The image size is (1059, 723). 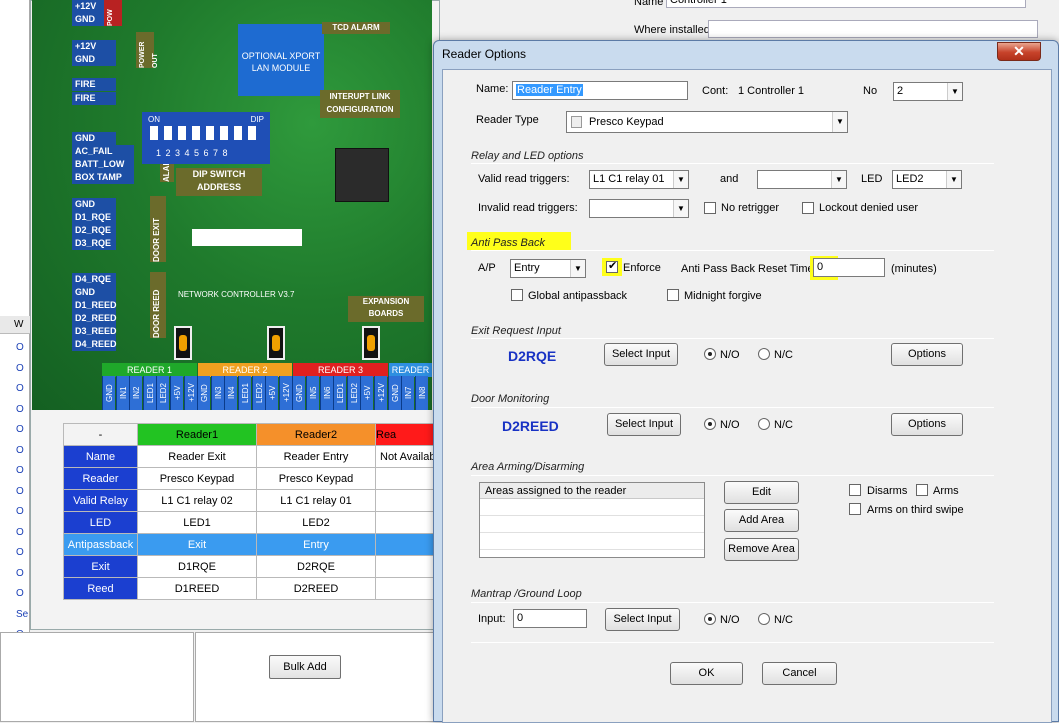 I want to click on add-area-button: Add Area, so click(x=761, y=520).